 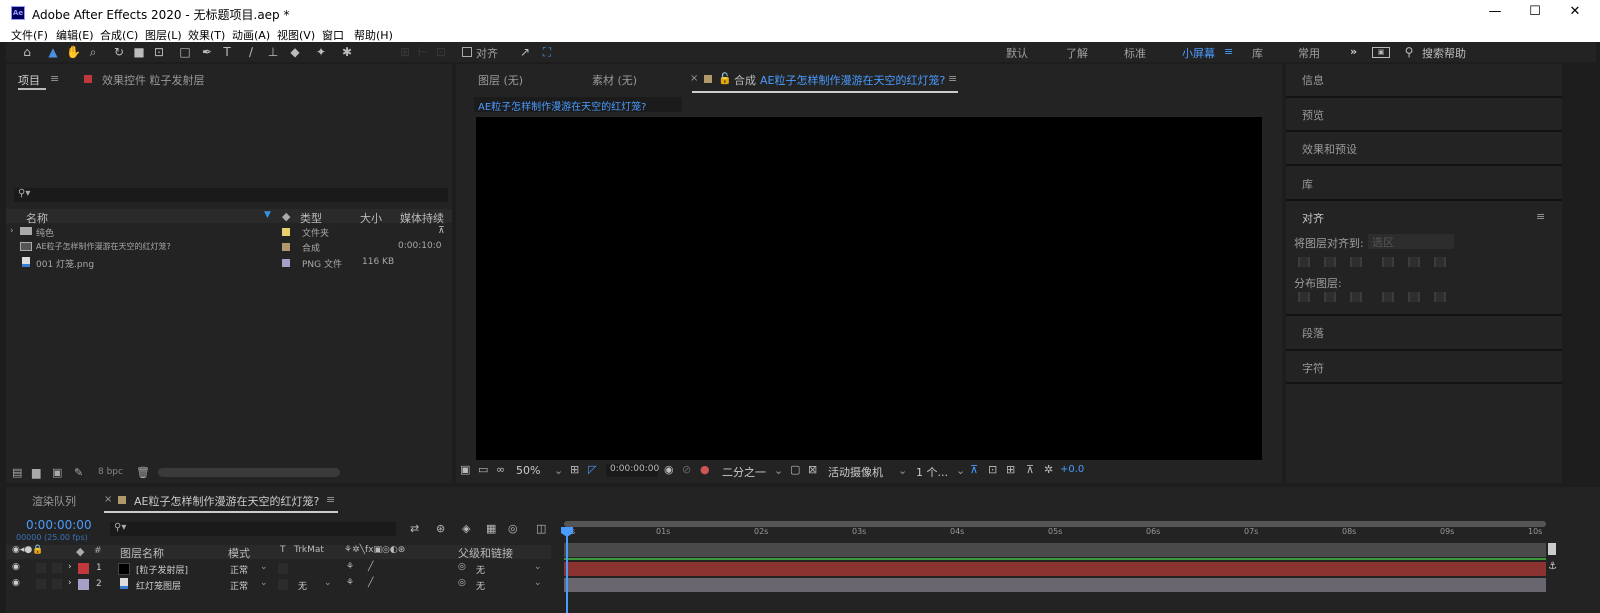 What do you see at coordinates (119, 35) in the screenshot?
I see `menu-composition: 合成(C)` at bounding box center [119, 35].